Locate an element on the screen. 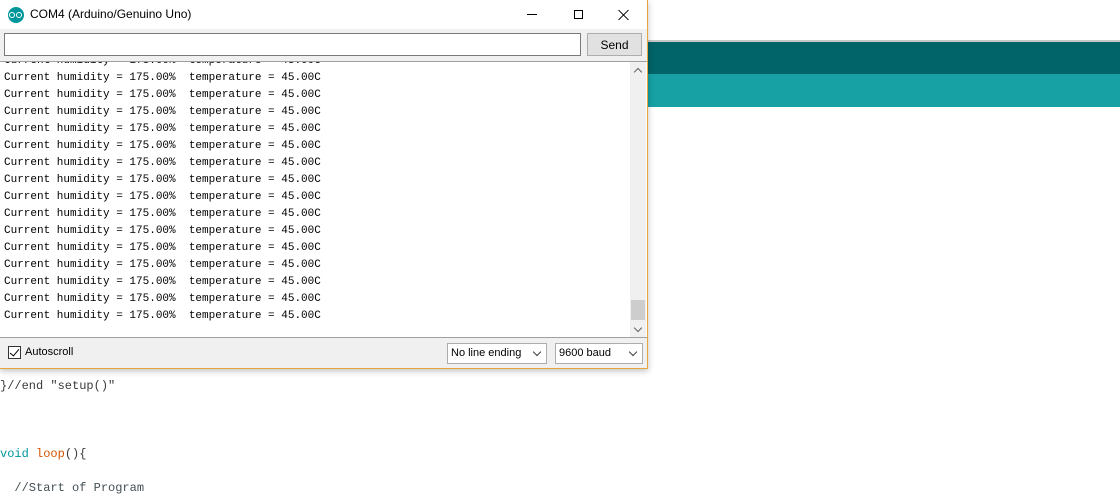  title-bar: COM4 (Arduino/Genuino Uno) is located at coordinates (323, 14).